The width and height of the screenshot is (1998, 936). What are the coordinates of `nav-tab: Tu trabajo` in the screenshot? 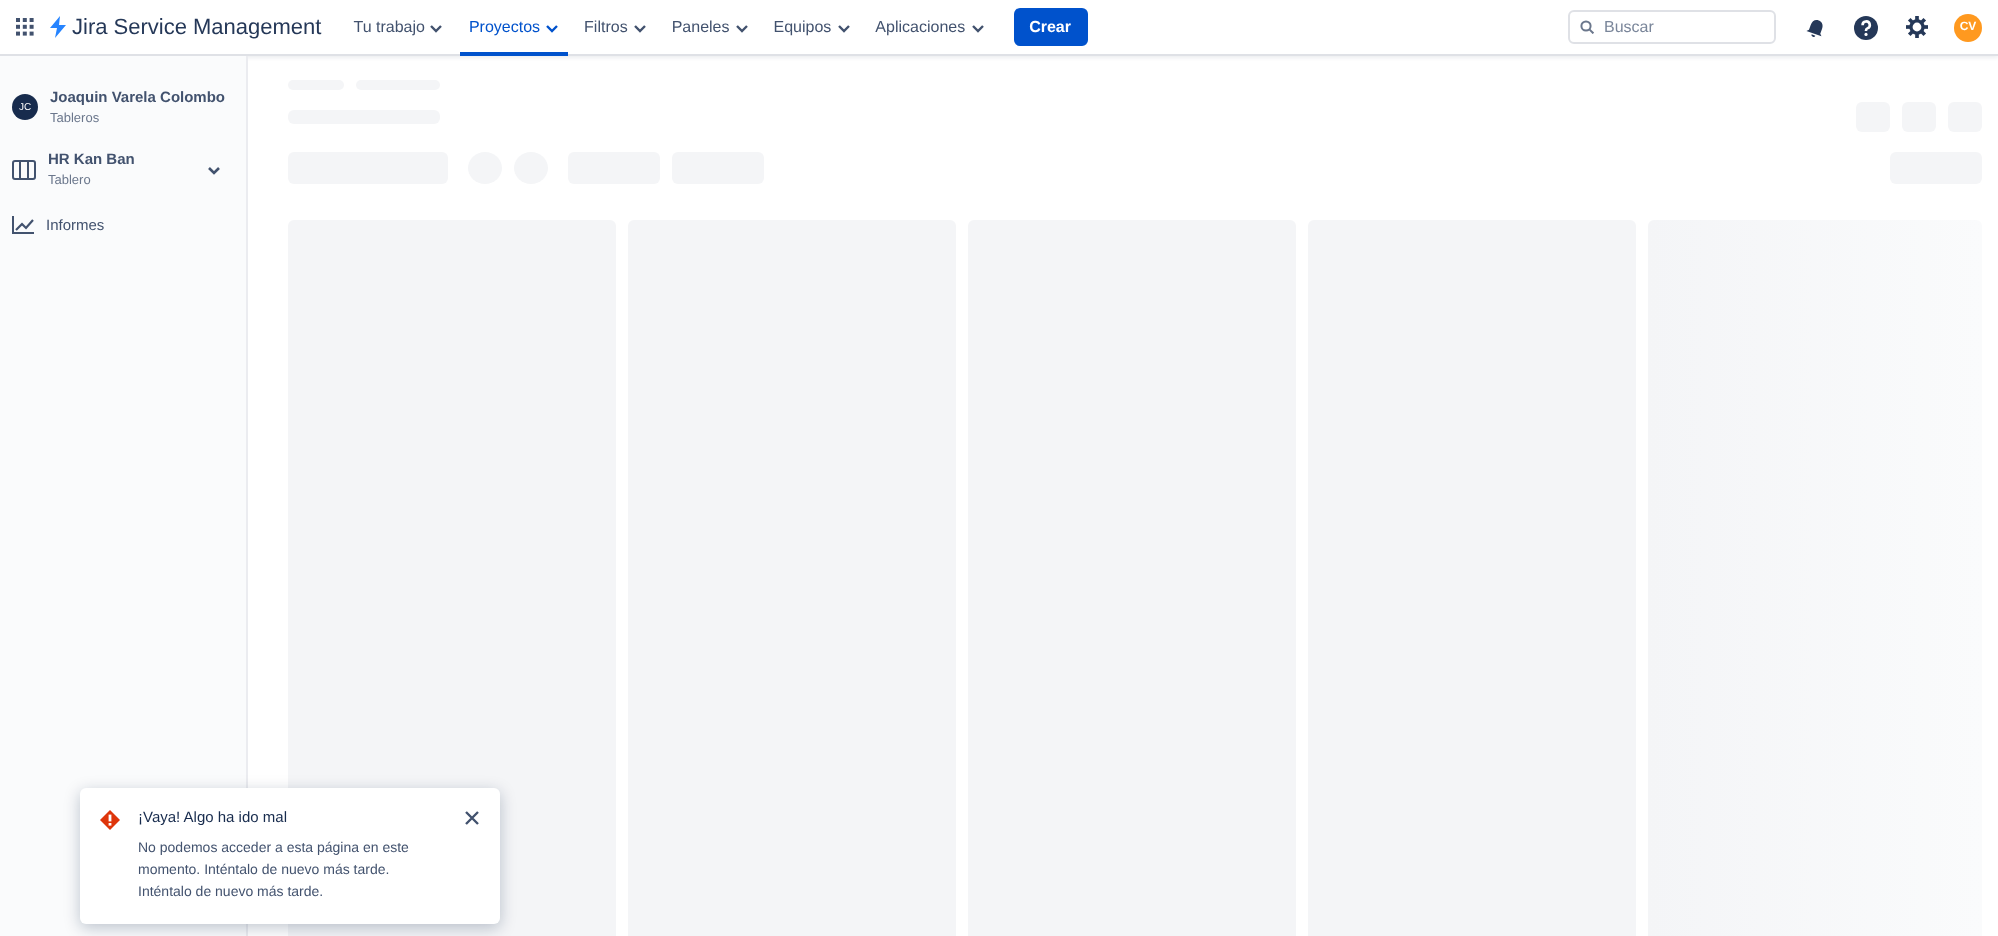 It's located at (399, 27).